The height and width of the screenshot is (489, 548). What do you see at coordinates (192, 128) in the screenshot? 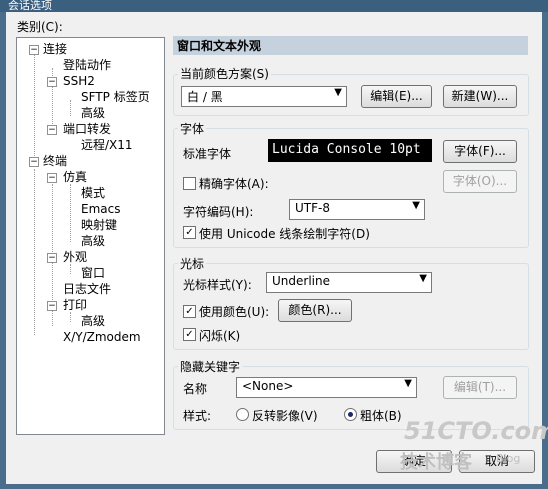
I see `font-group-label: 字体` at bounding box center [192, 128].